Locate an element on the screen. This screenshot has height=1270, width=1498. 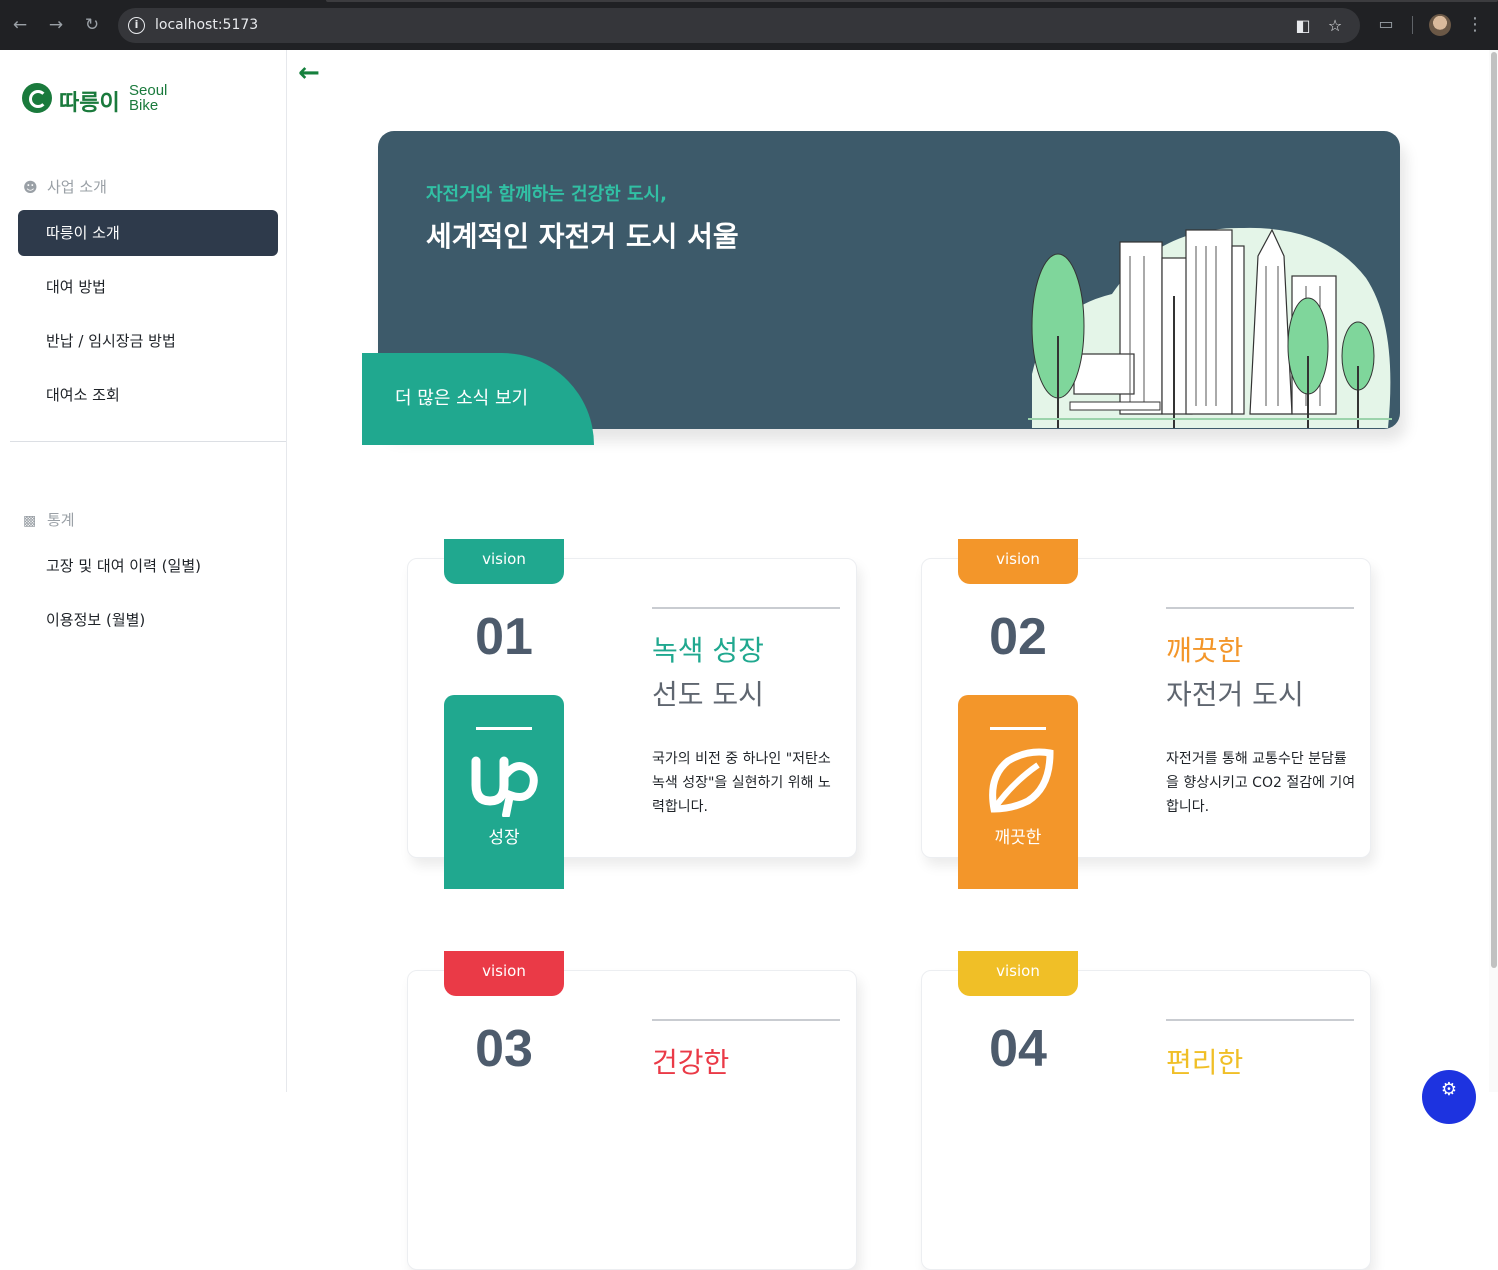
address-bar: i localhost:5173 ◧ ☆ is located at coordinates (739, 25).